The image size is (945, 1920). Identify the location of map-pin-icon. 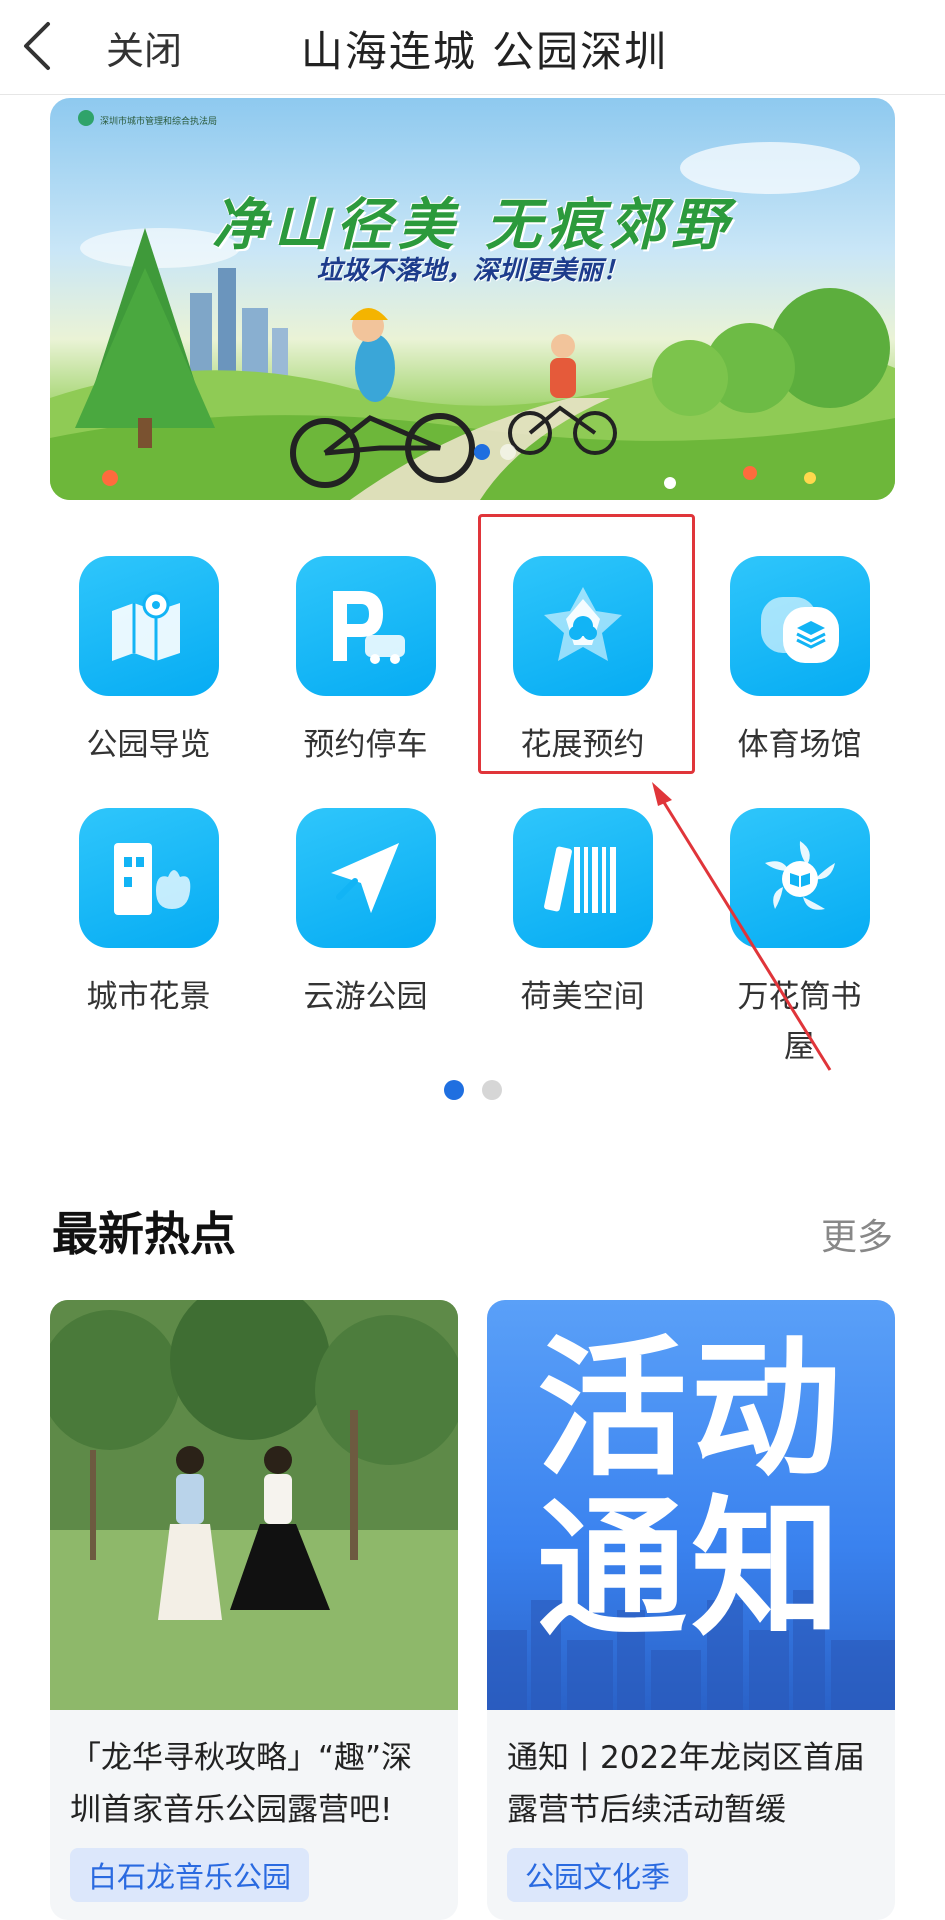
(145, 626).